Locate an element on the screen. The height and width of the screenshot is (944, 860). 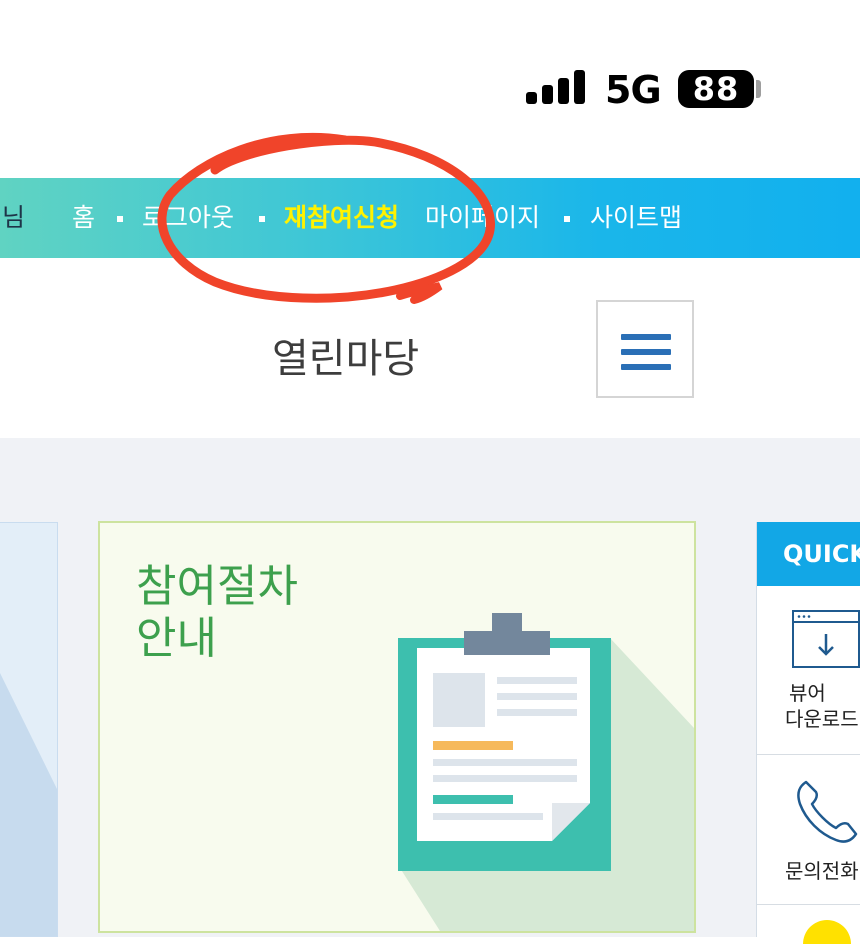
battery-indicator: 88 is located at coordinates (716, 89).